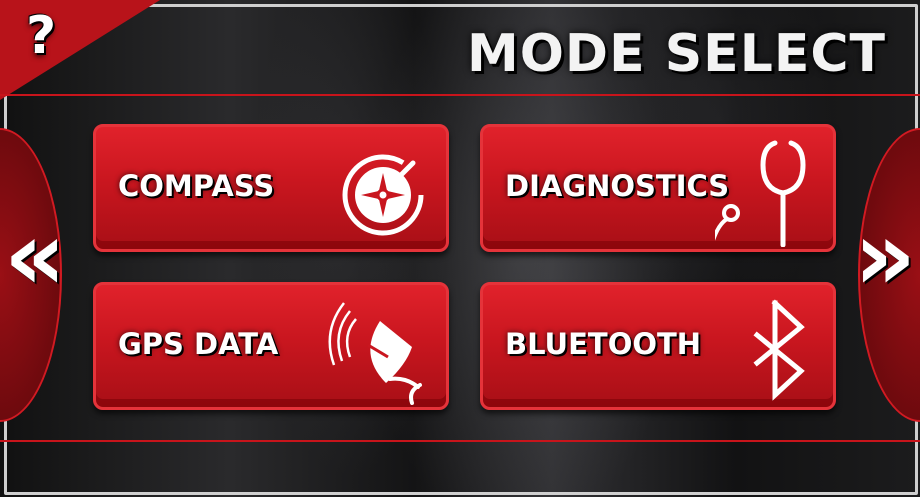 Image resolution: width=920 pixels, height=497 pixels. I want to click on compass-icon, so click(383, 195).